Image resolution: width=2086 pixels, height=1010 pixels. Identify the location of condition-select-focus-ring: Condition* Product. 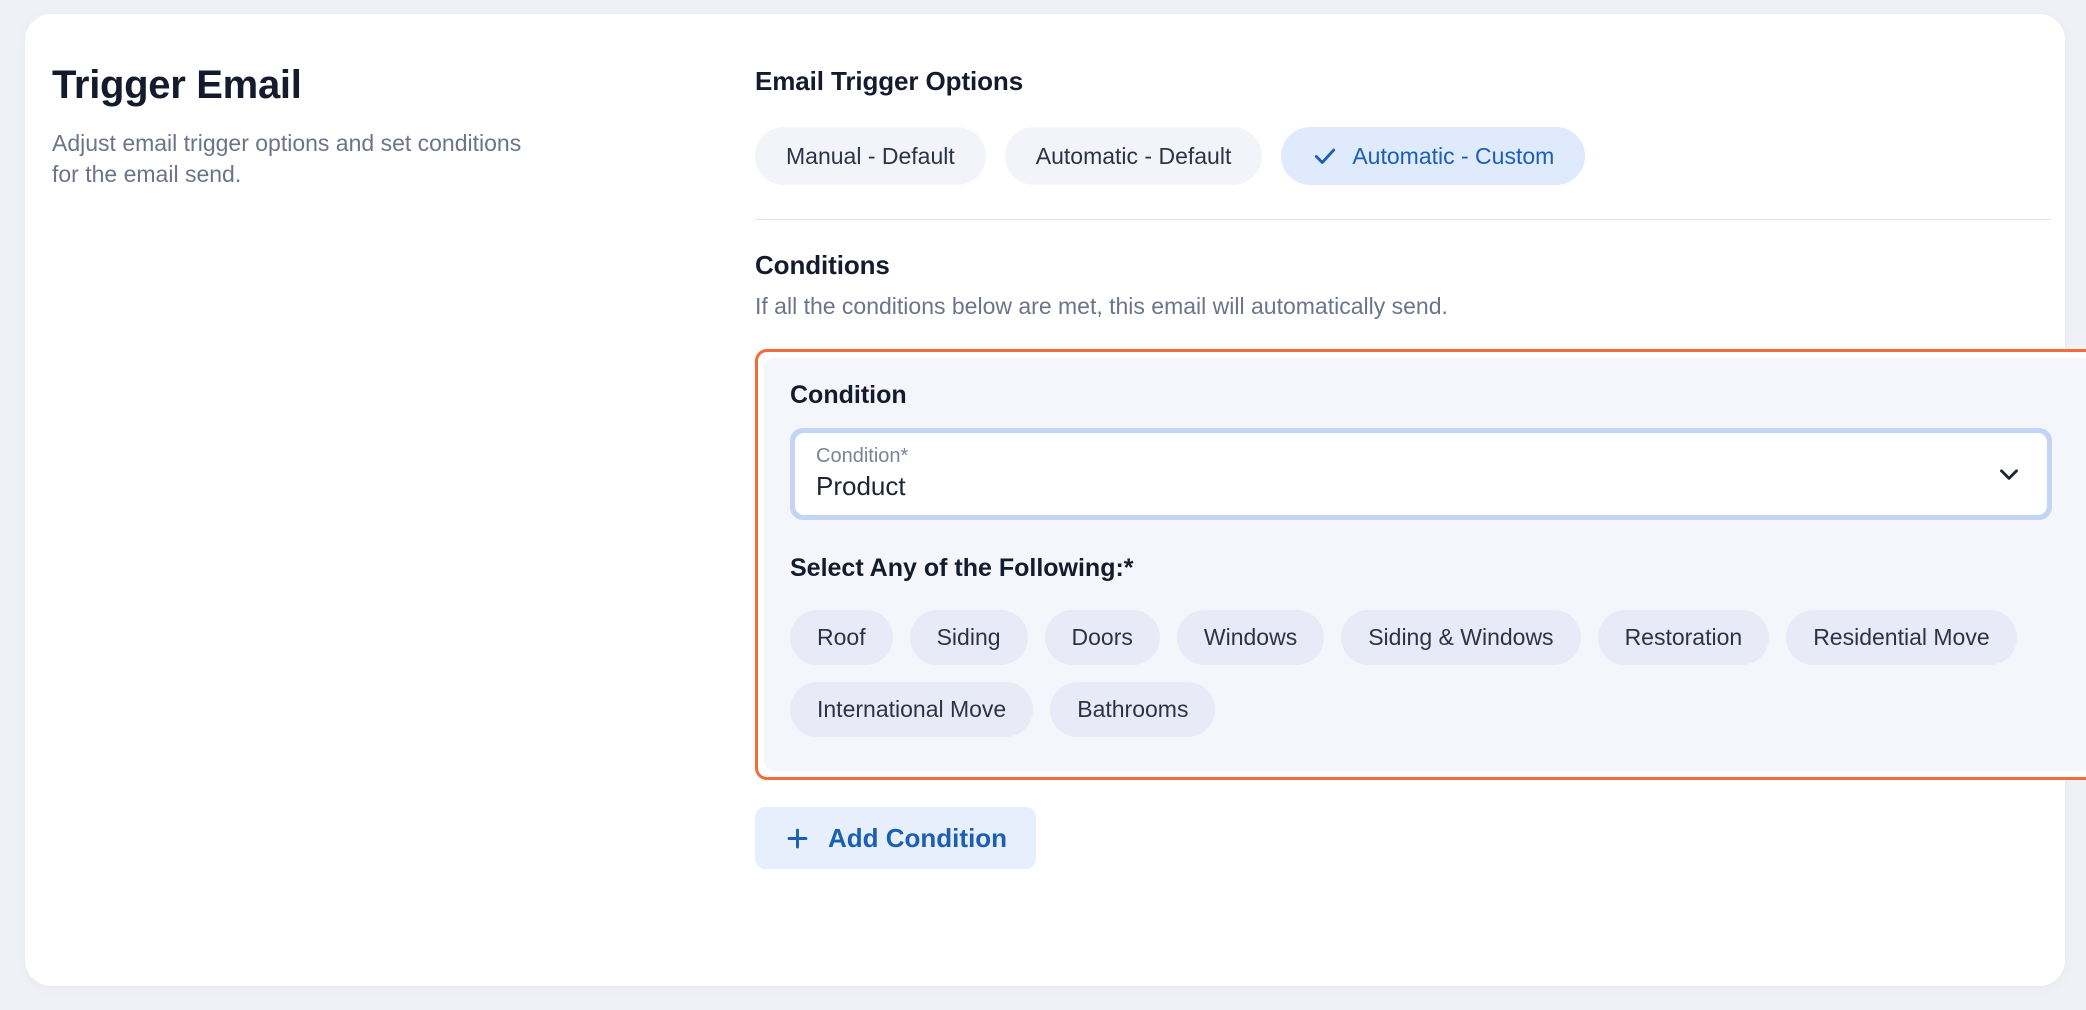
(1421, 474).